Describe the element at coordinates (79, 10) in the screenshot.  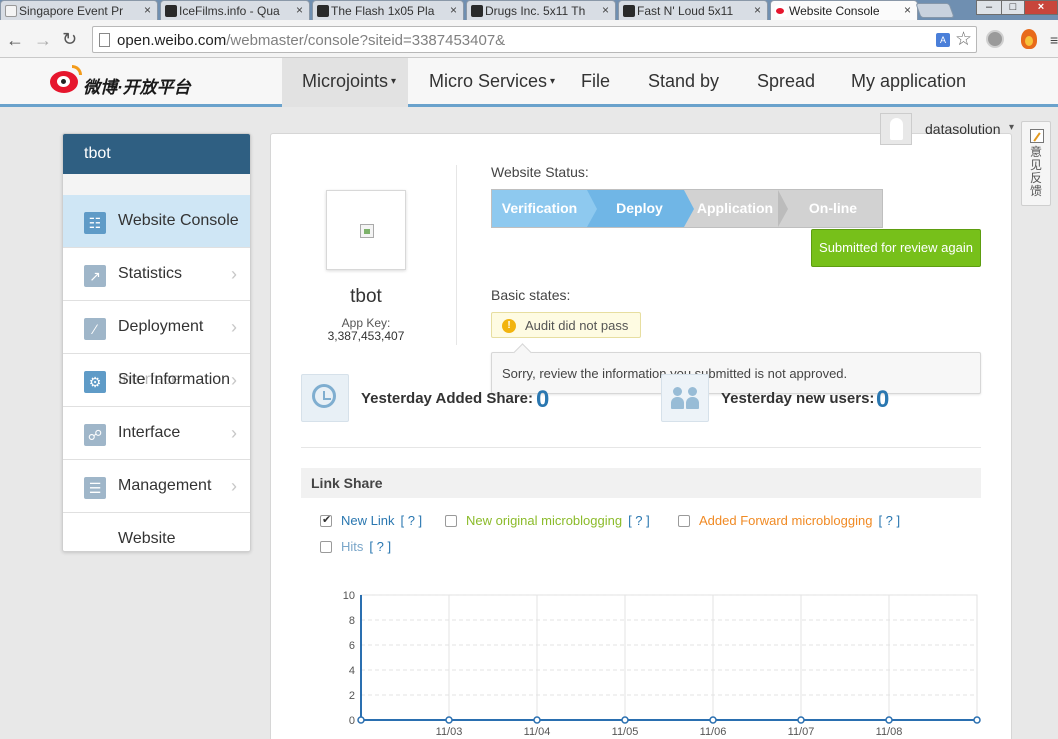
I see `browser-tab: Singapore Event Pr ×` at that location.